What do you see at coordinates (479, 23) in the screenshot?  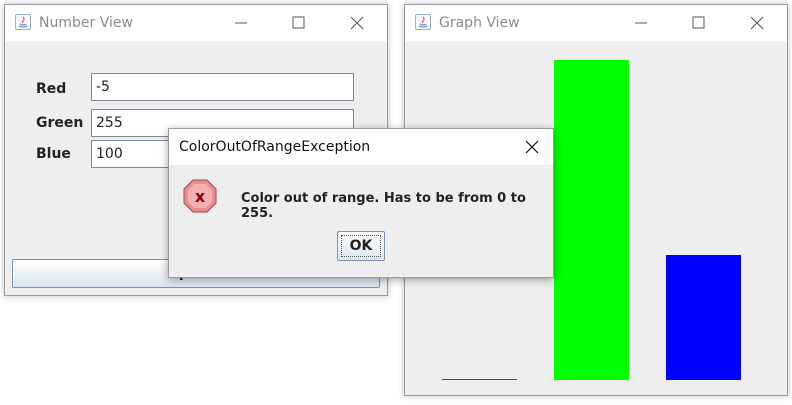 I see `window-title: Graph View` at bounding box center [479, 23].